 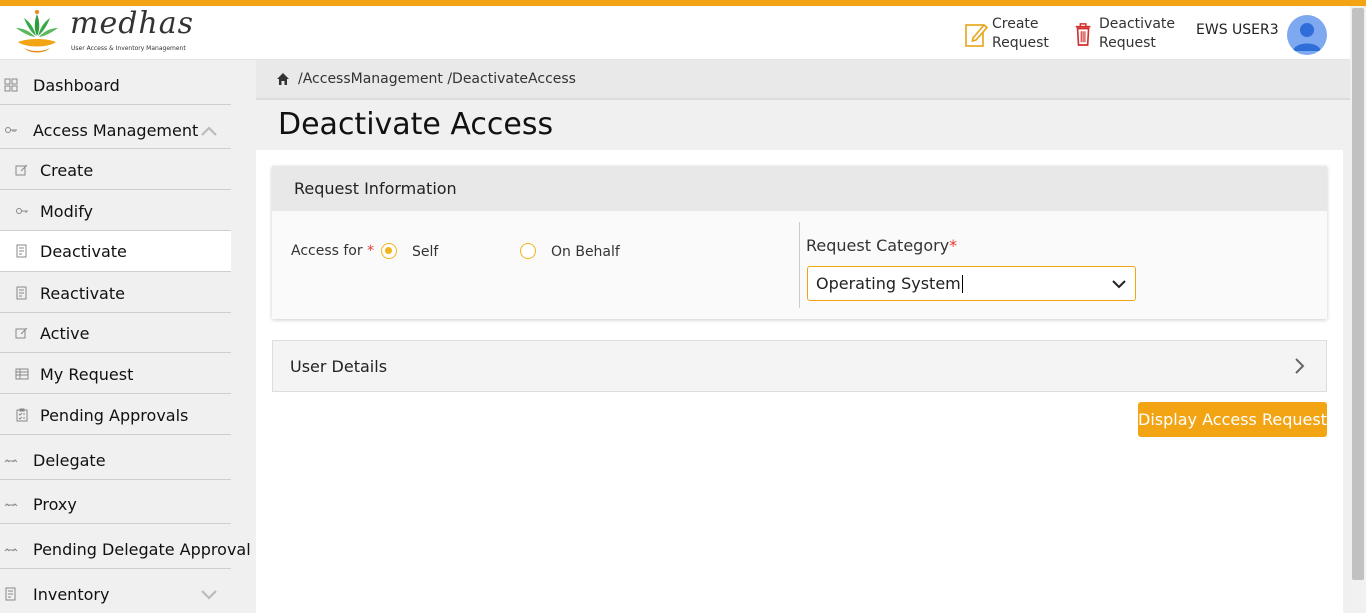 What do you see at coordinates (115, 293) in the screenshot?
I see `sidebar-item-reactivate: Reactivate` at bounding box center [115, 293].